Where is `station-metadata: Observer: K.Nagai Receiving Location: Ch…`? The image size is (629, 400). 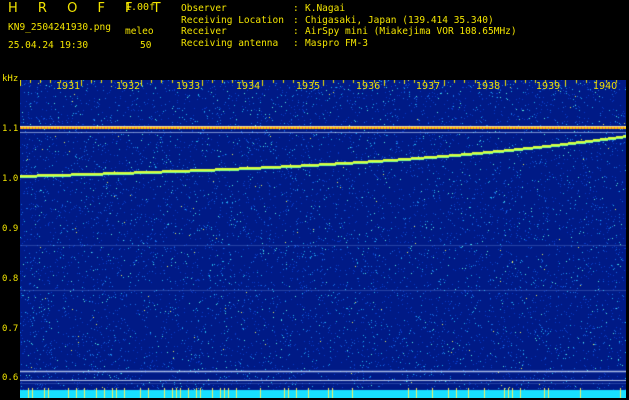
station-metadata: Observer: K.Nagai Receiving Location: Ch… is located at coordinates (349, 26).